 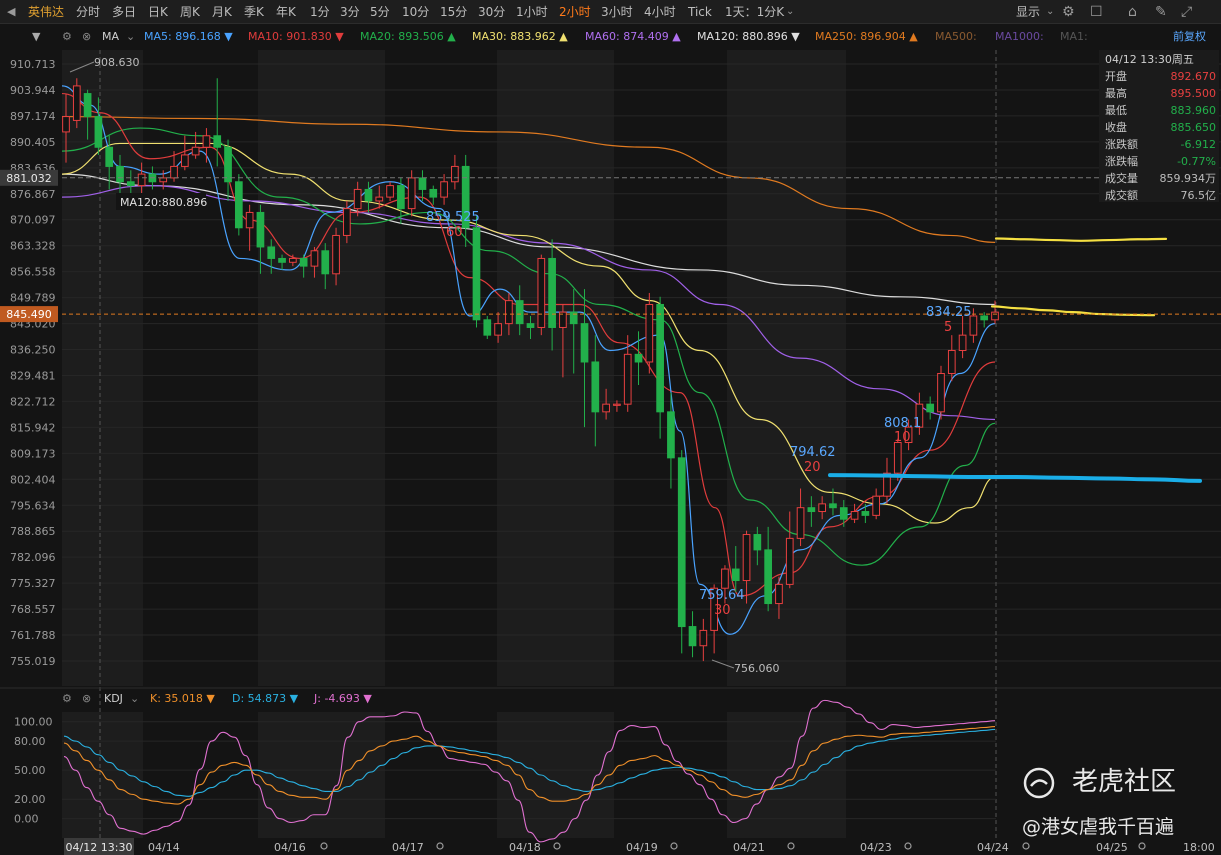 I want to click on kdj-tick-label: 50.00, so click(x=30, y=770).